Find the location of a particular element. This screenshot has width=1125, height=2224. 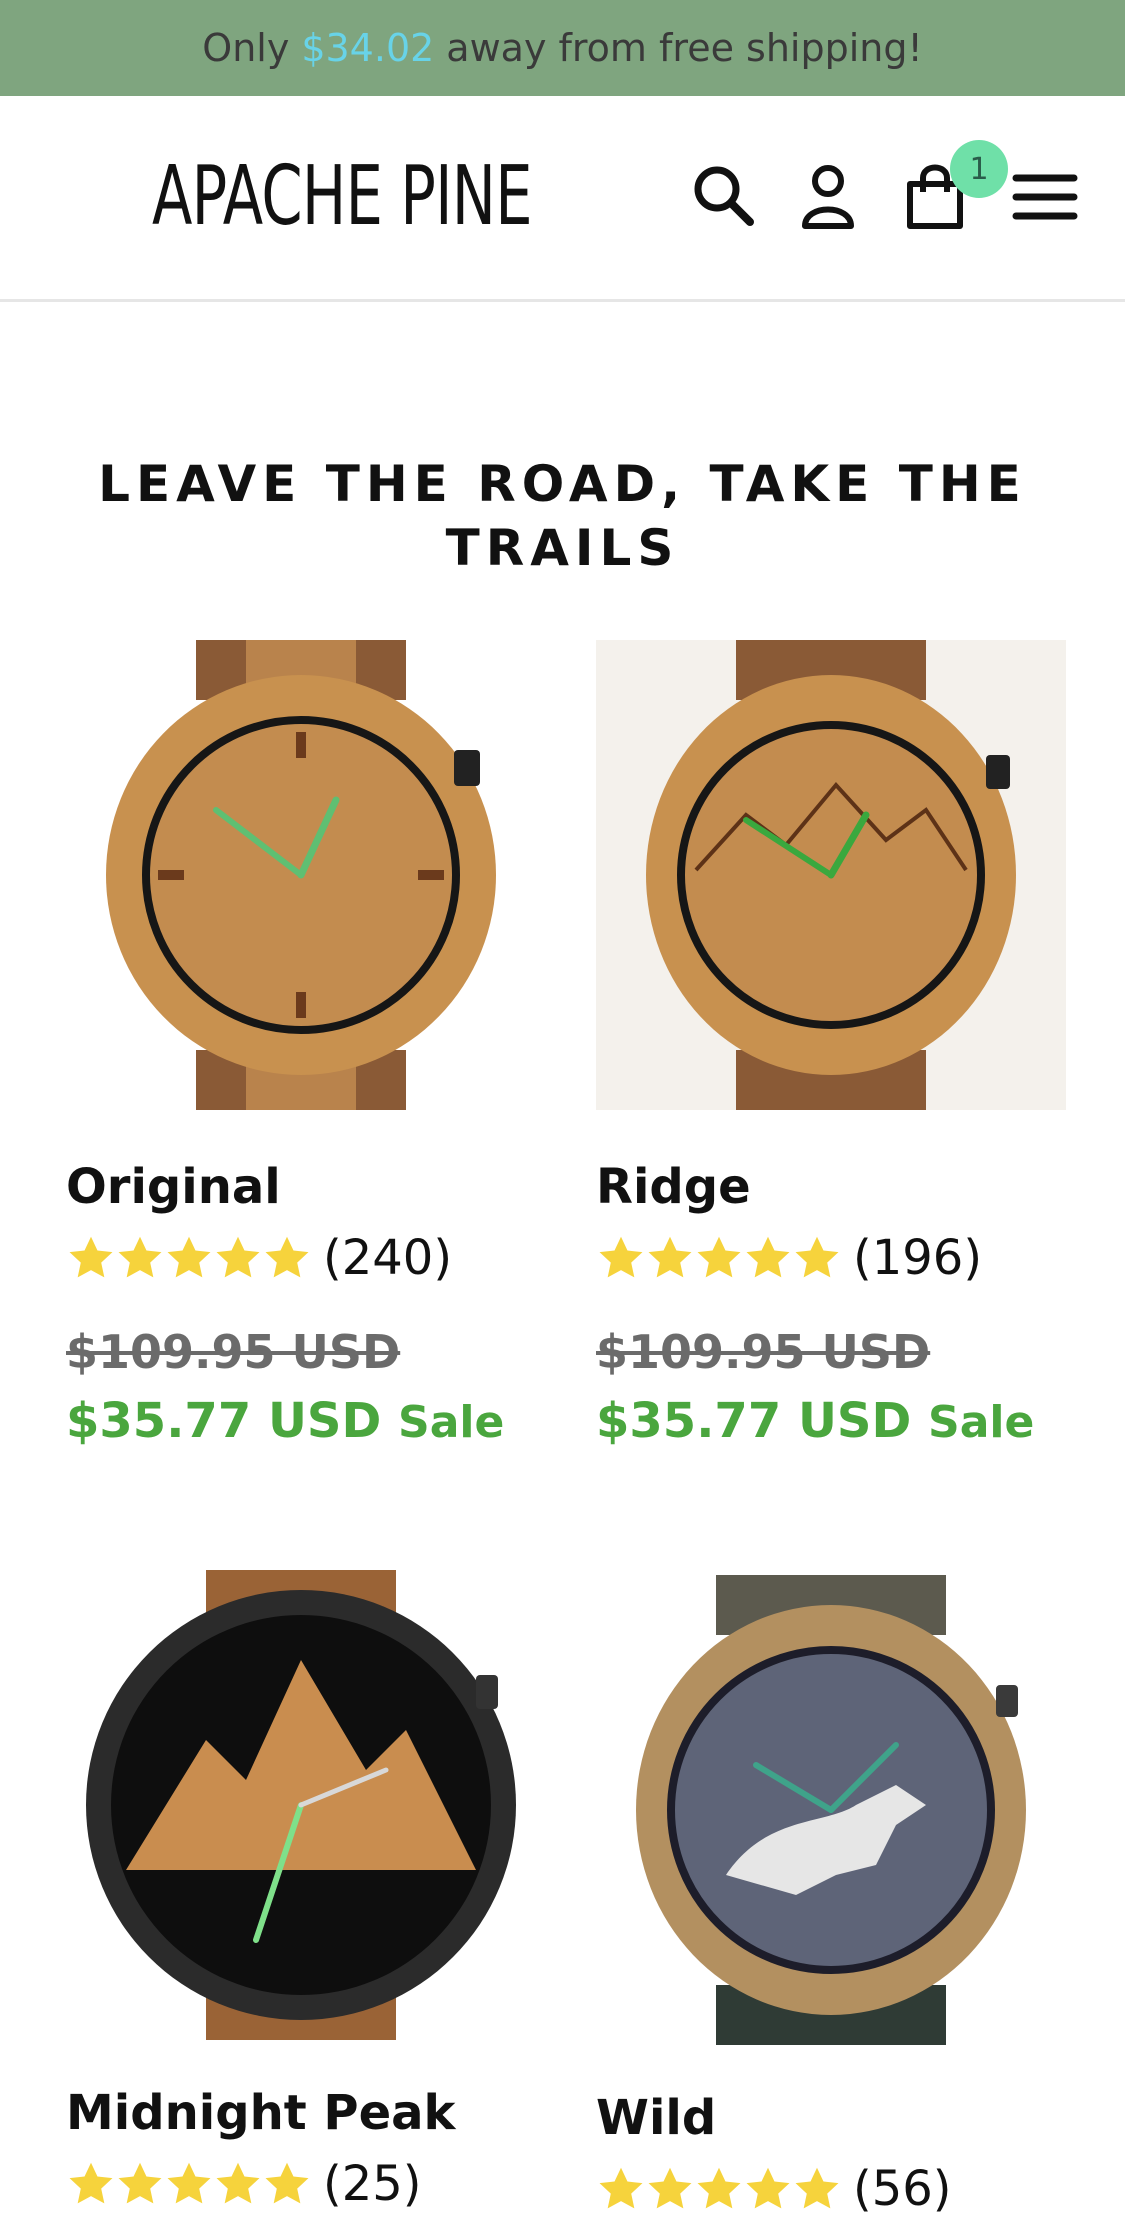

product-rating: (196) is located at coordinates (831, 1258).